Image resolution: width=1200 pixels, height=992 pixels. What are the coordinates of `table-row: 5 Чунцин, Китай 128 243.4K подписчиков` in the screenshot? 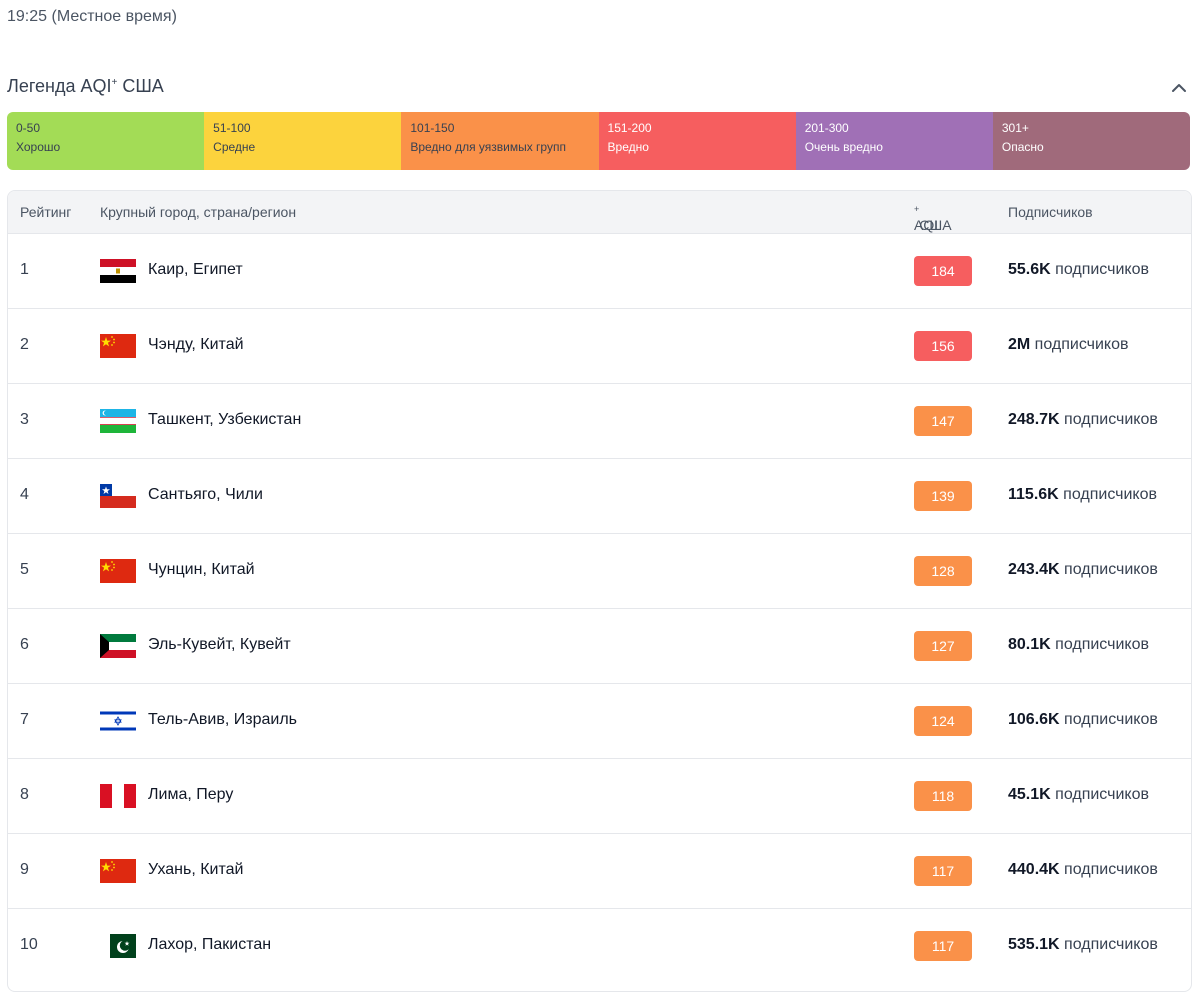 It's located at (599, 570).